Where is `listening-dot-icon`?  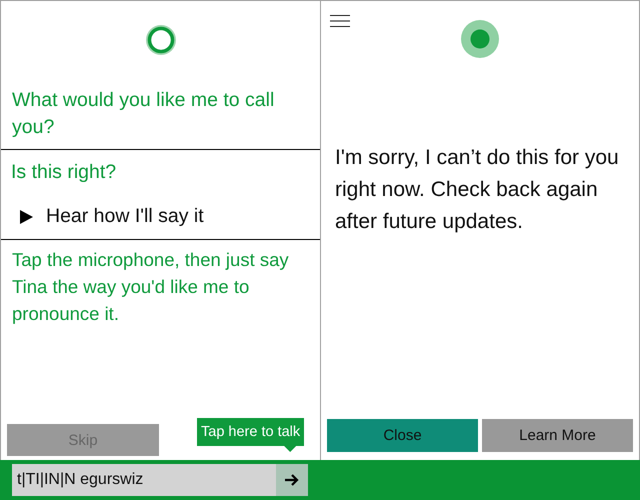
listening-dot-icon is located at coordinates (480, 39).